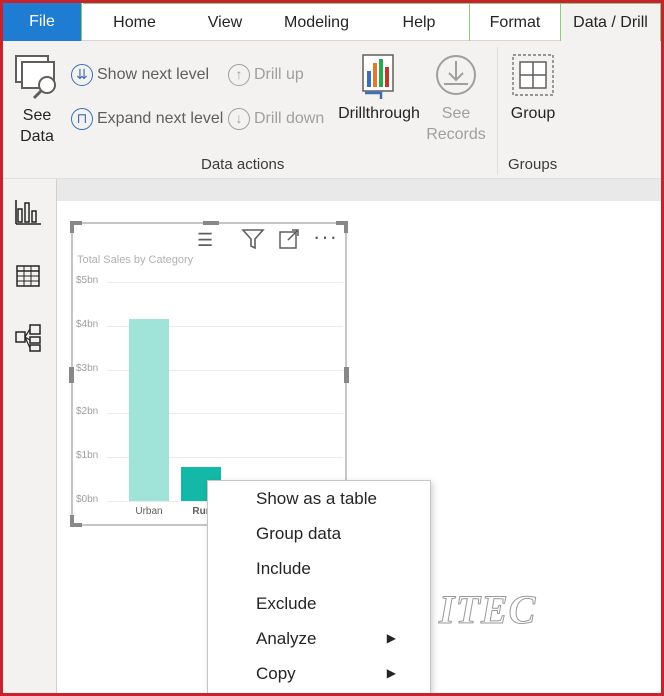  Describe the element at coordinates (42, 22) in the screenshot. I see `tab-file: File` at that location.